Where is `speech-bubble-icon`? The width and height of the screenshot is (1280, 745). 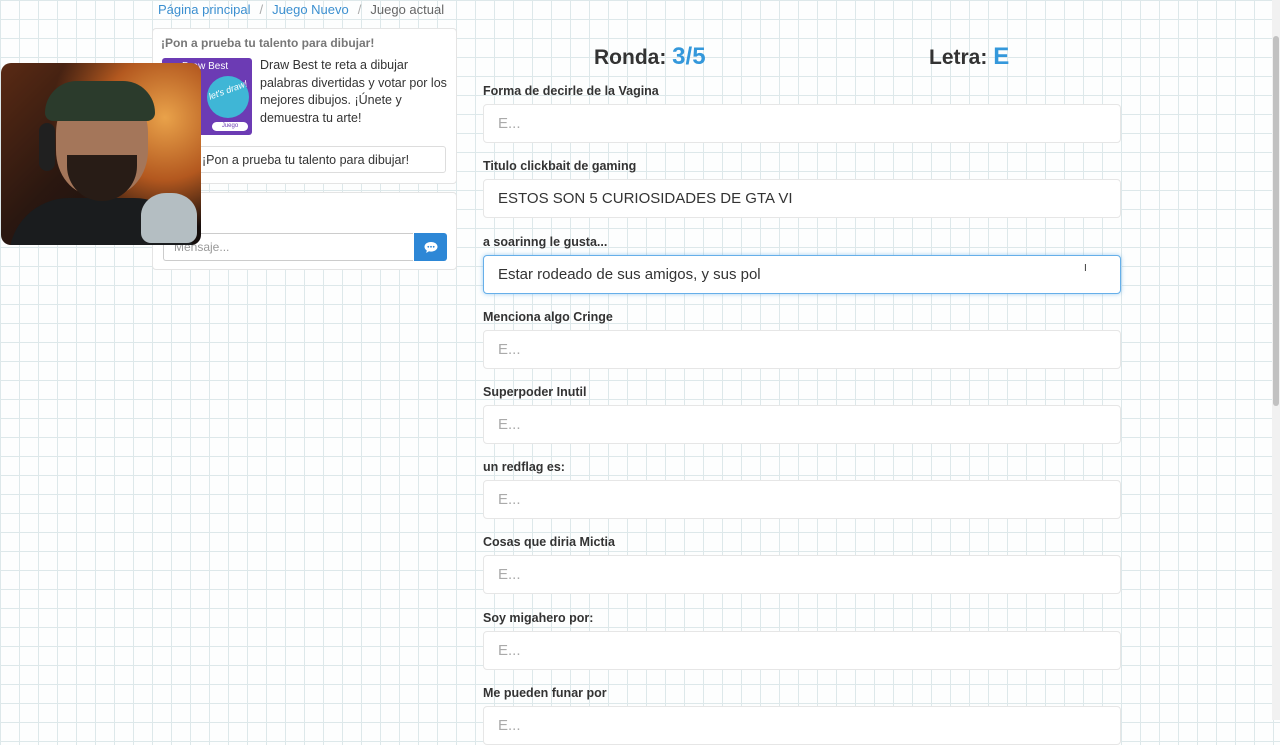
speech-bubble-icon is located at coordinates (430, 247).